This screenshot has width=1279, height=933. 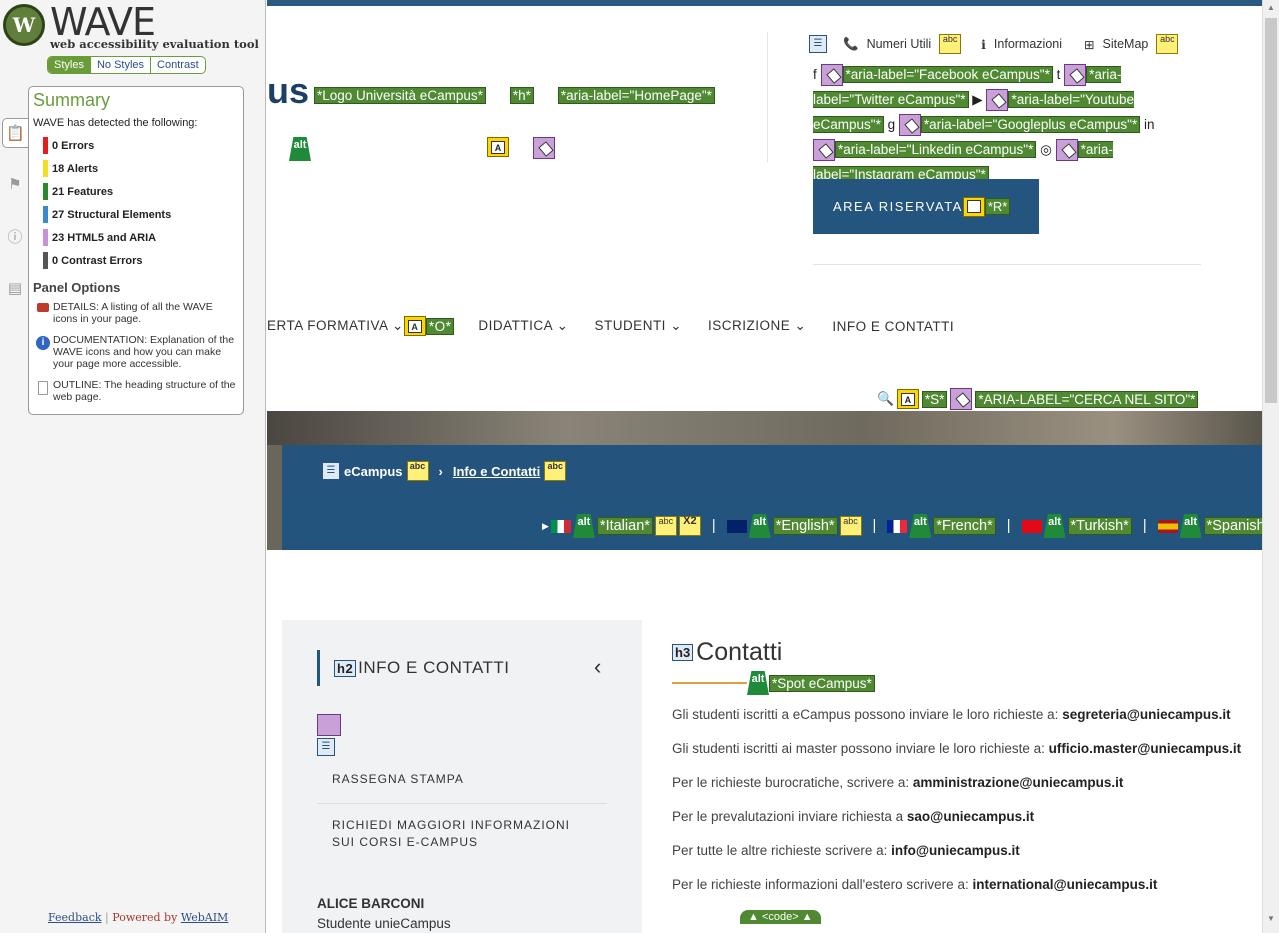 What do you see at coordinates (205, 917) in the screenshot?
I see `webaim-link: WebAIM` at bounding box center [205, 917].